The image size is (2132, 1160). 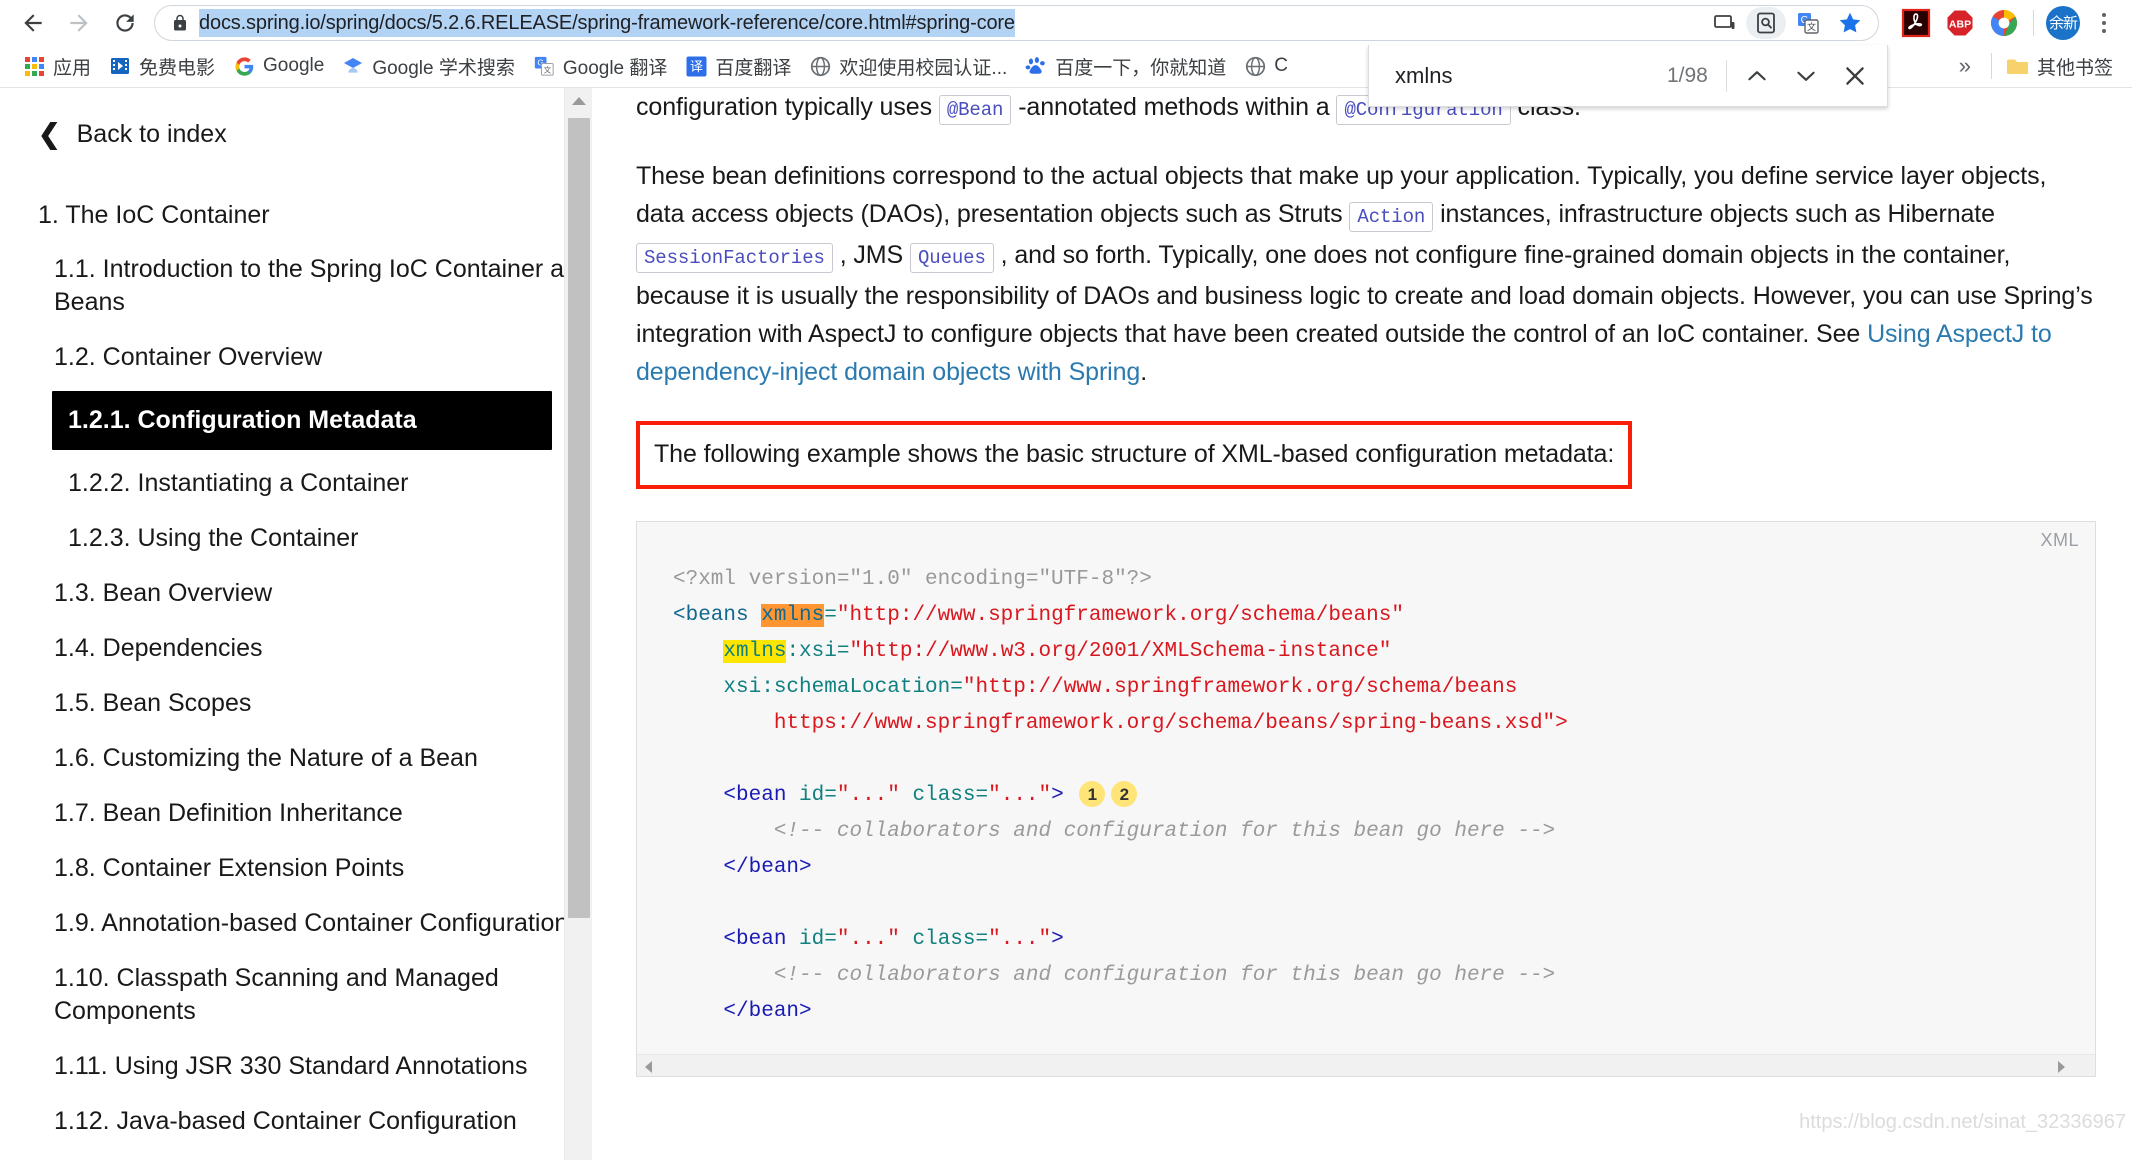 I want to click on sidebar-scrollbar, so click(x=578, y=624).